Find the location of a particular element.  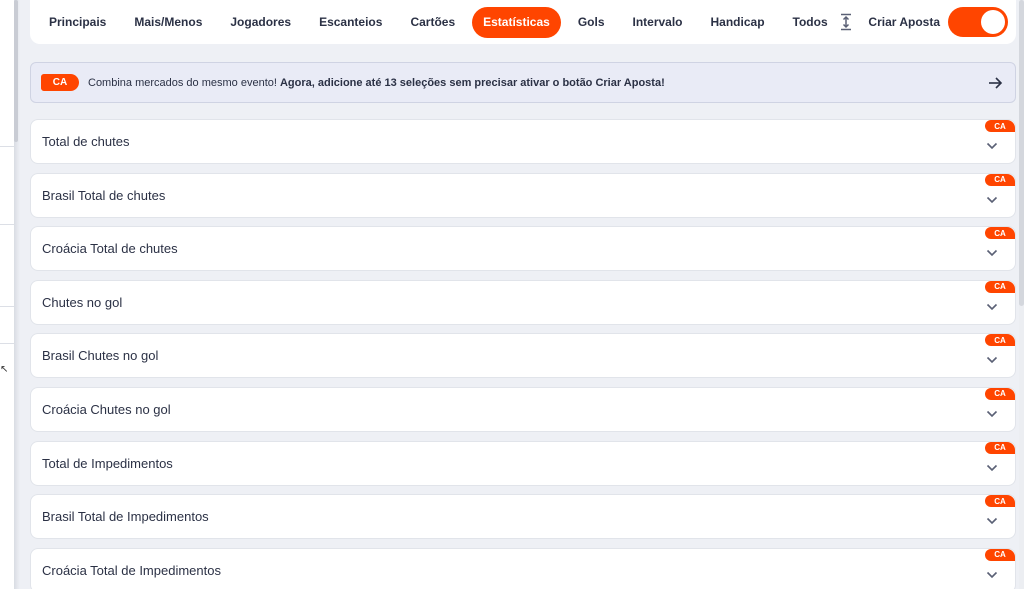

create-bet-label: Criar Aposta is located at coordinates (904, 21).